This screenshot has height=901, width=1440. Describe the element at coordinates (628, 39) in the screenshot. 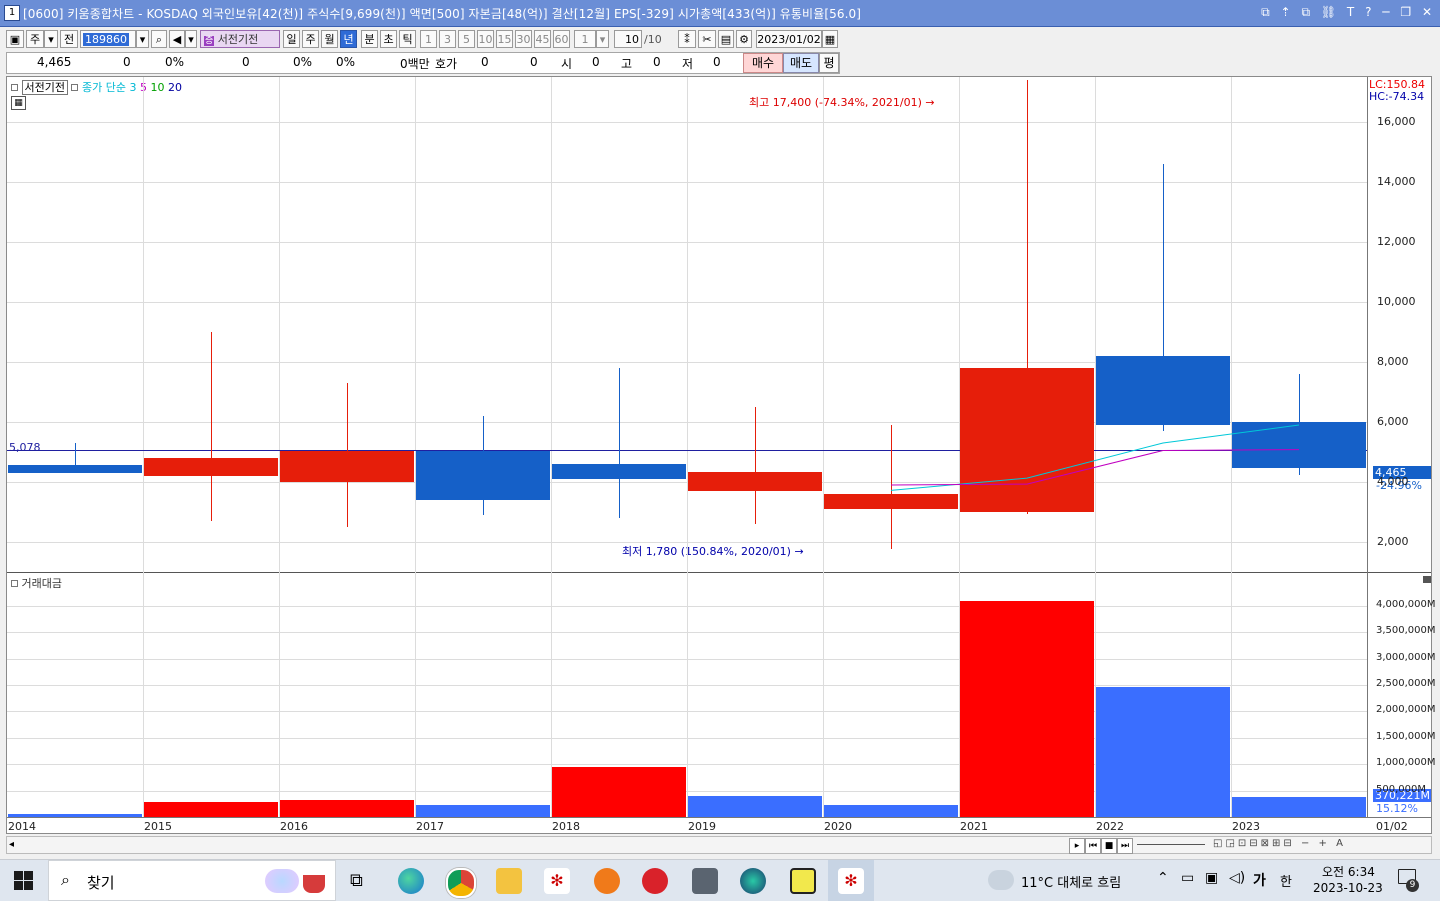

I see `count-input: 10` at that location.